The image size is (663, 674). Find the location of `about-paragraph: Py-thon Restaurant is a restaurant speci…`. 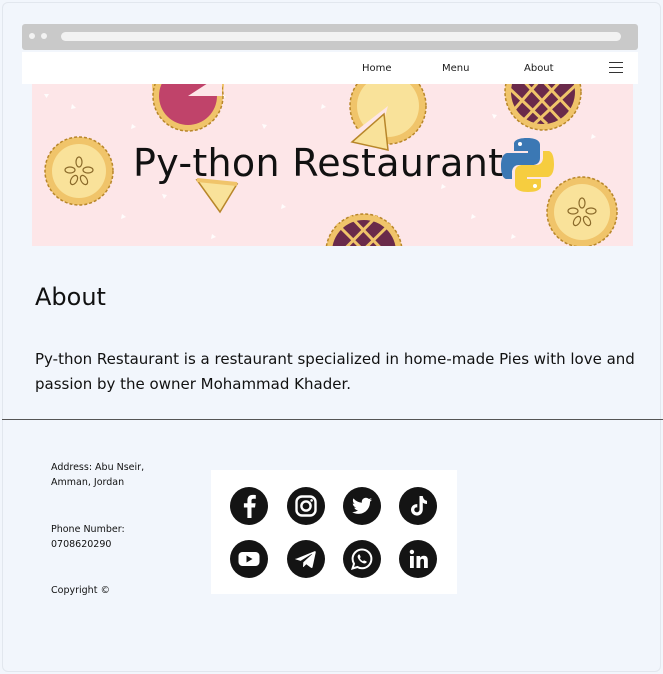

about-paragraph: Py-thon Restaurant is a restaurant speci… is located at coordinates (335, 371).